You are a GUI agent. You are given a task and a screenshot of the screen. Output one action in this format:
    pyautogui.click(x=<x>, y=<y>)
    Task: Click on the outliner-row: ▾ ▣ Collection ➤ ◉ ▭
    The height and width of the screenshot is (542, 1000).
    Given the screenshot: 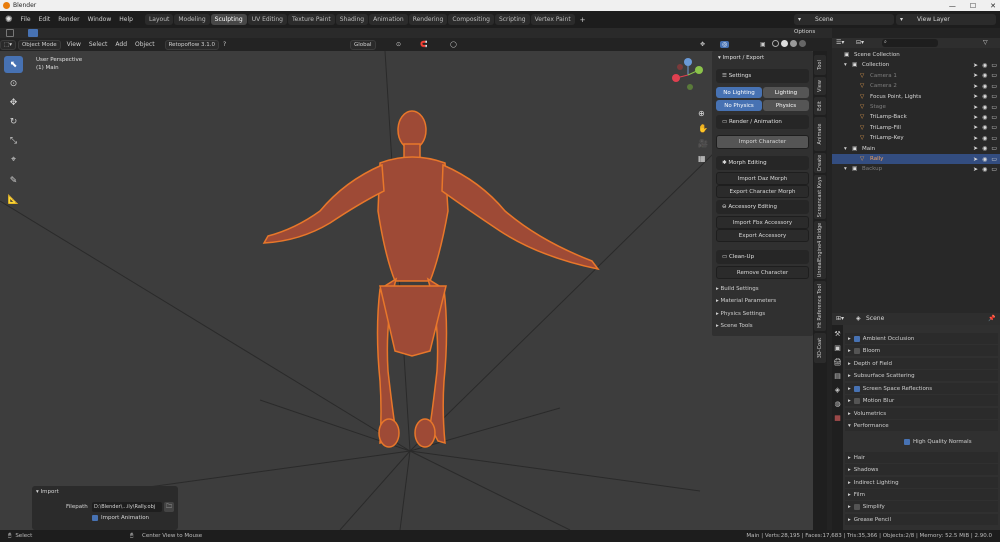 What is the action you would take?
    pyautogui.click(x=916, y=65)
    